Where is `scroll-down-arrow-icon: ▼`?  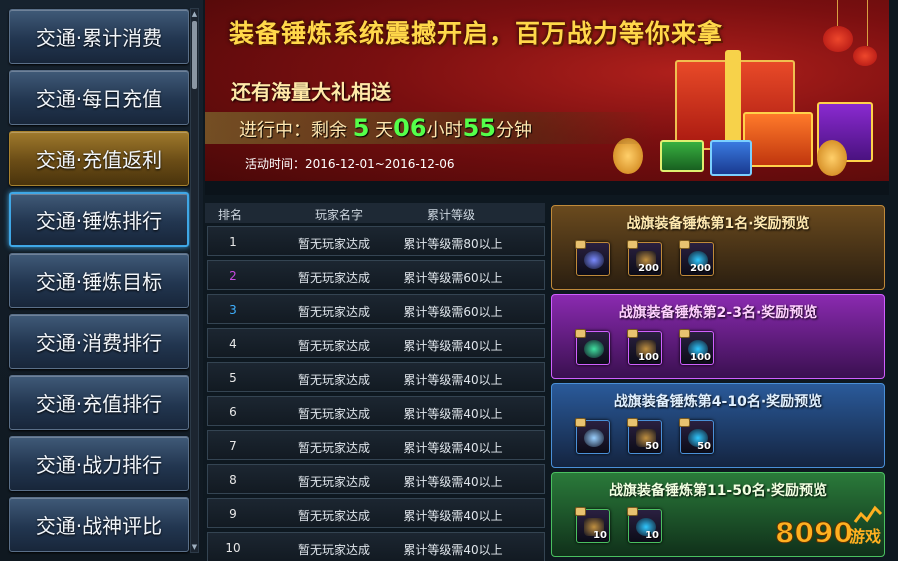 scroll-down-arrow-icon: ▼ is located at coordinates (194, 547).